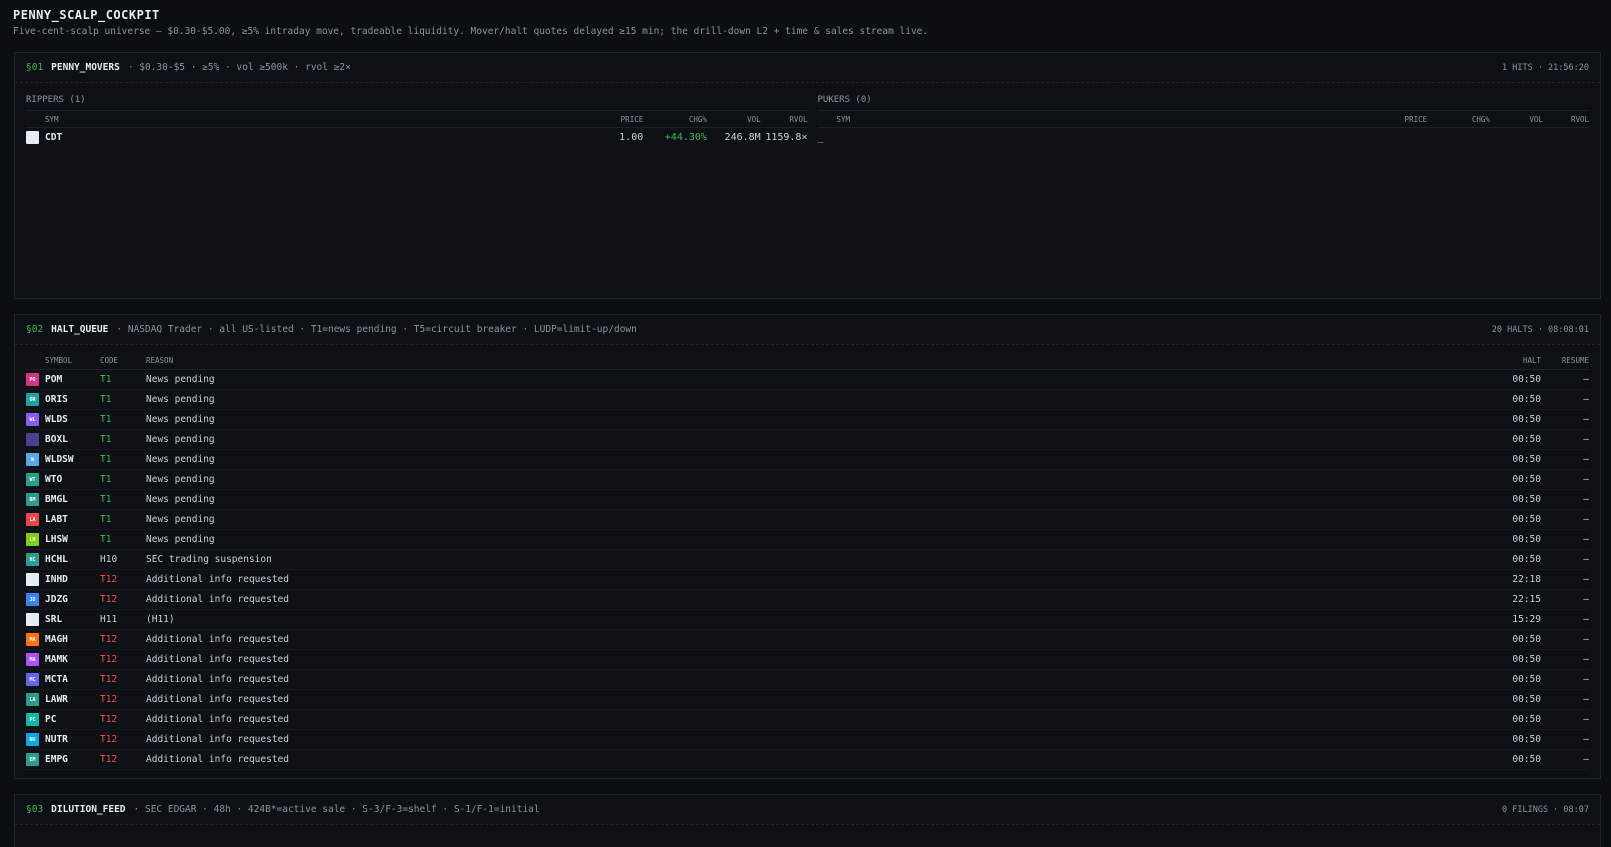  What do you see at coordinates (59, 459) in the screenshot?
I see `ticker-symbol: WLDSW` at bounding box center [59, 459].